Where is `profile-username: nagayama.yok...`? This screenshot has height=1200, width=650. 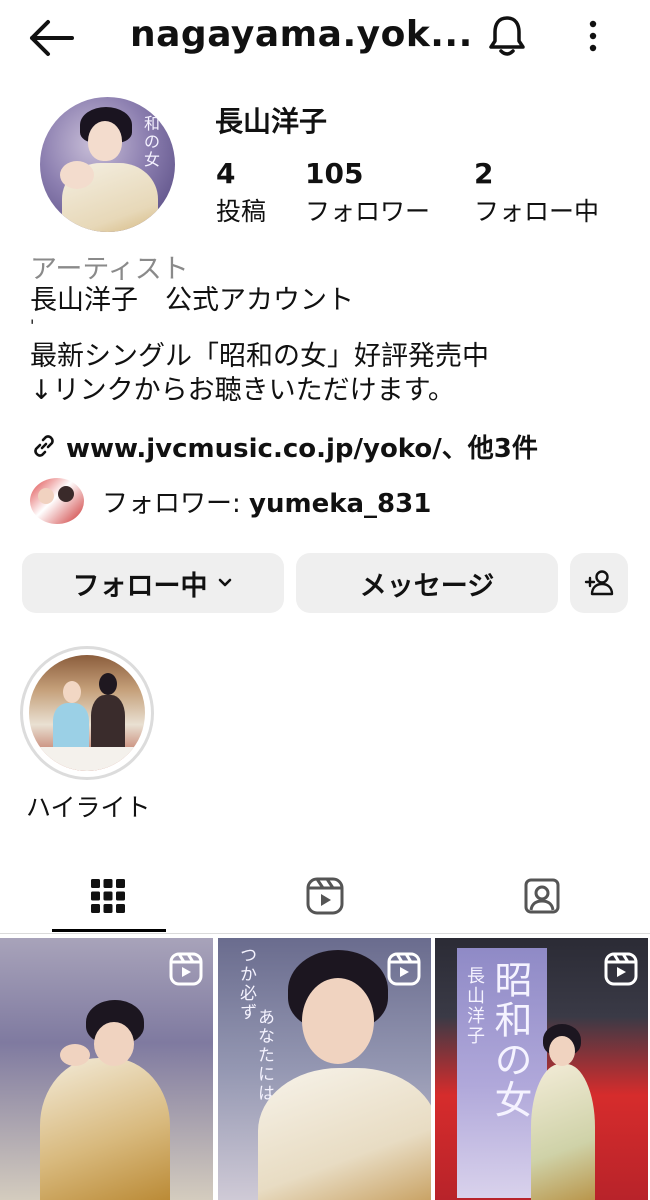 profile-username: nagayama.yok... is located at coordinates (301, 34).